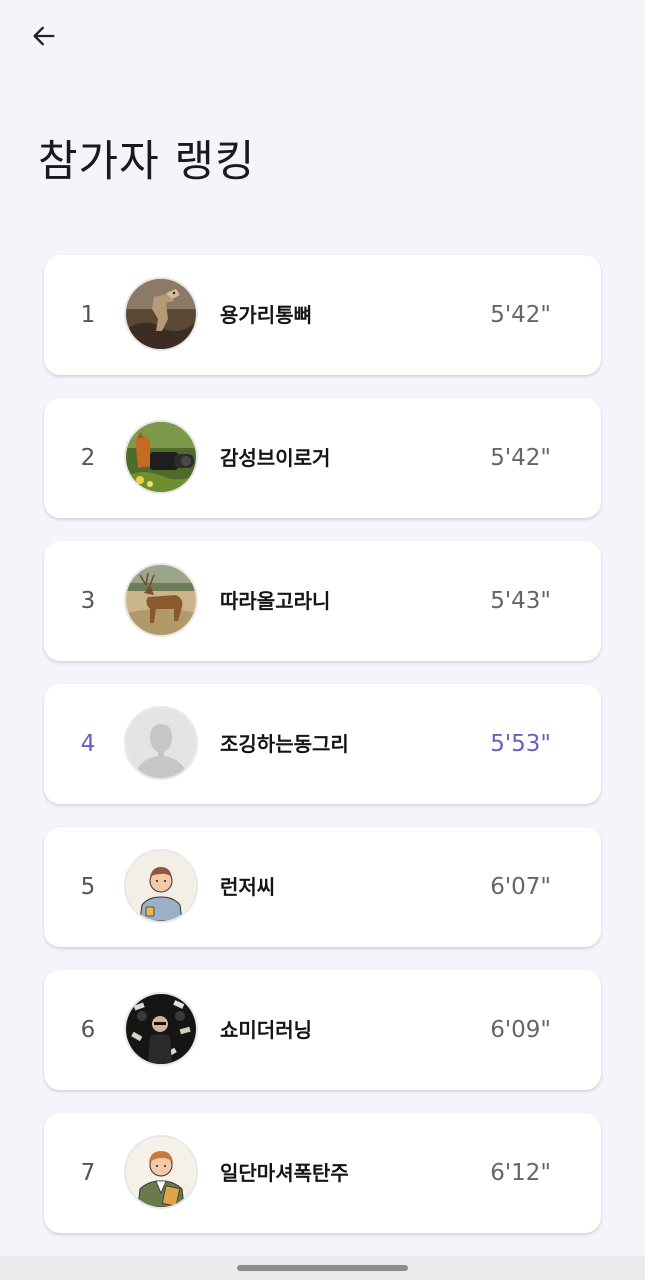  I want to click on pace-time: 6'12", so click(520, 1173).